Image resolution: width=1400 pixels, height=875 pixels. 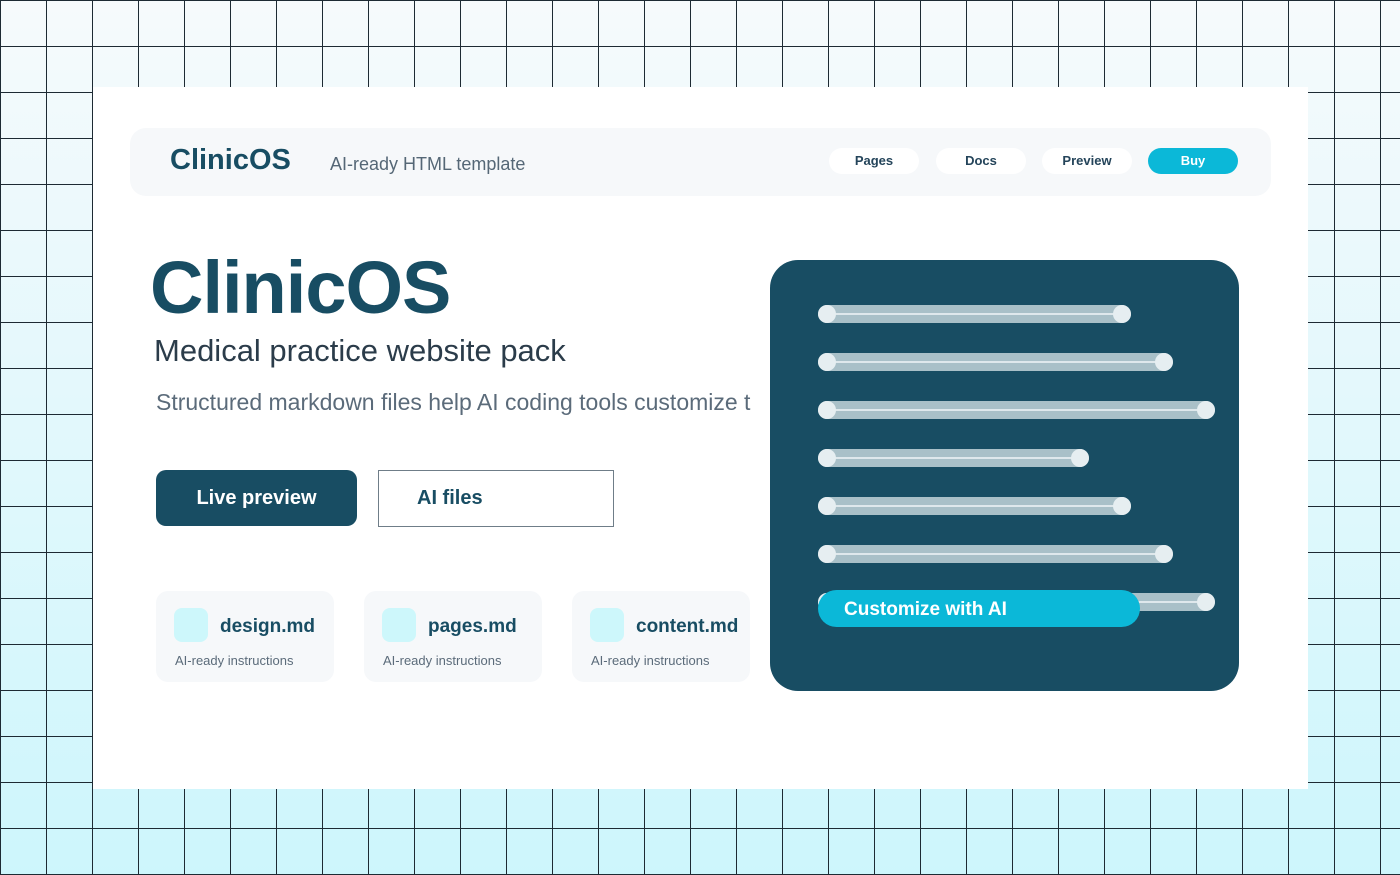 I want to click on file-card-pages: pages.md AI-ready instructions, so click(x=453, y=636).